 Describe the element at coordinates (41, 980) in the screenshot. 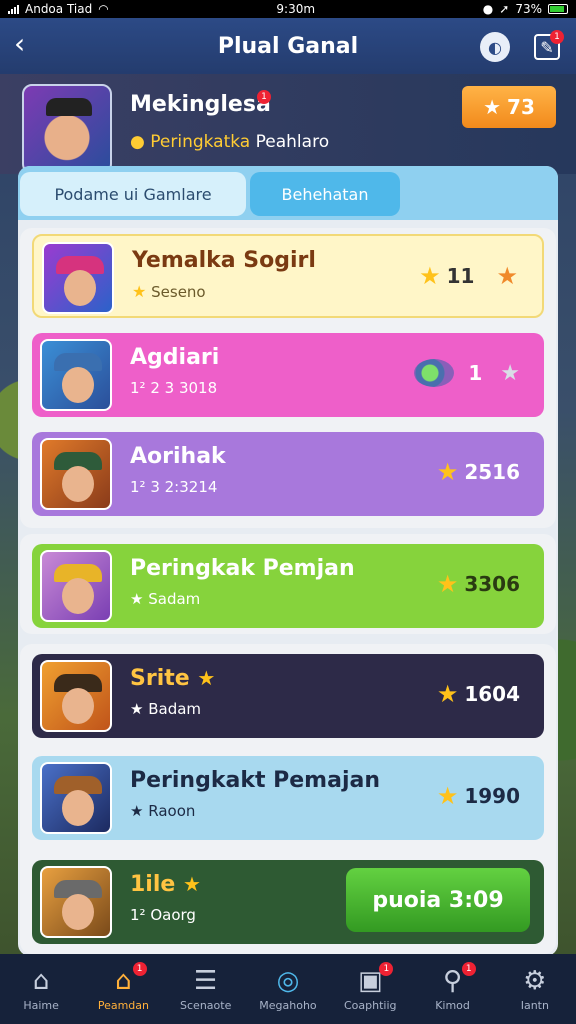

I see `home-icon: ⌂` at that location.